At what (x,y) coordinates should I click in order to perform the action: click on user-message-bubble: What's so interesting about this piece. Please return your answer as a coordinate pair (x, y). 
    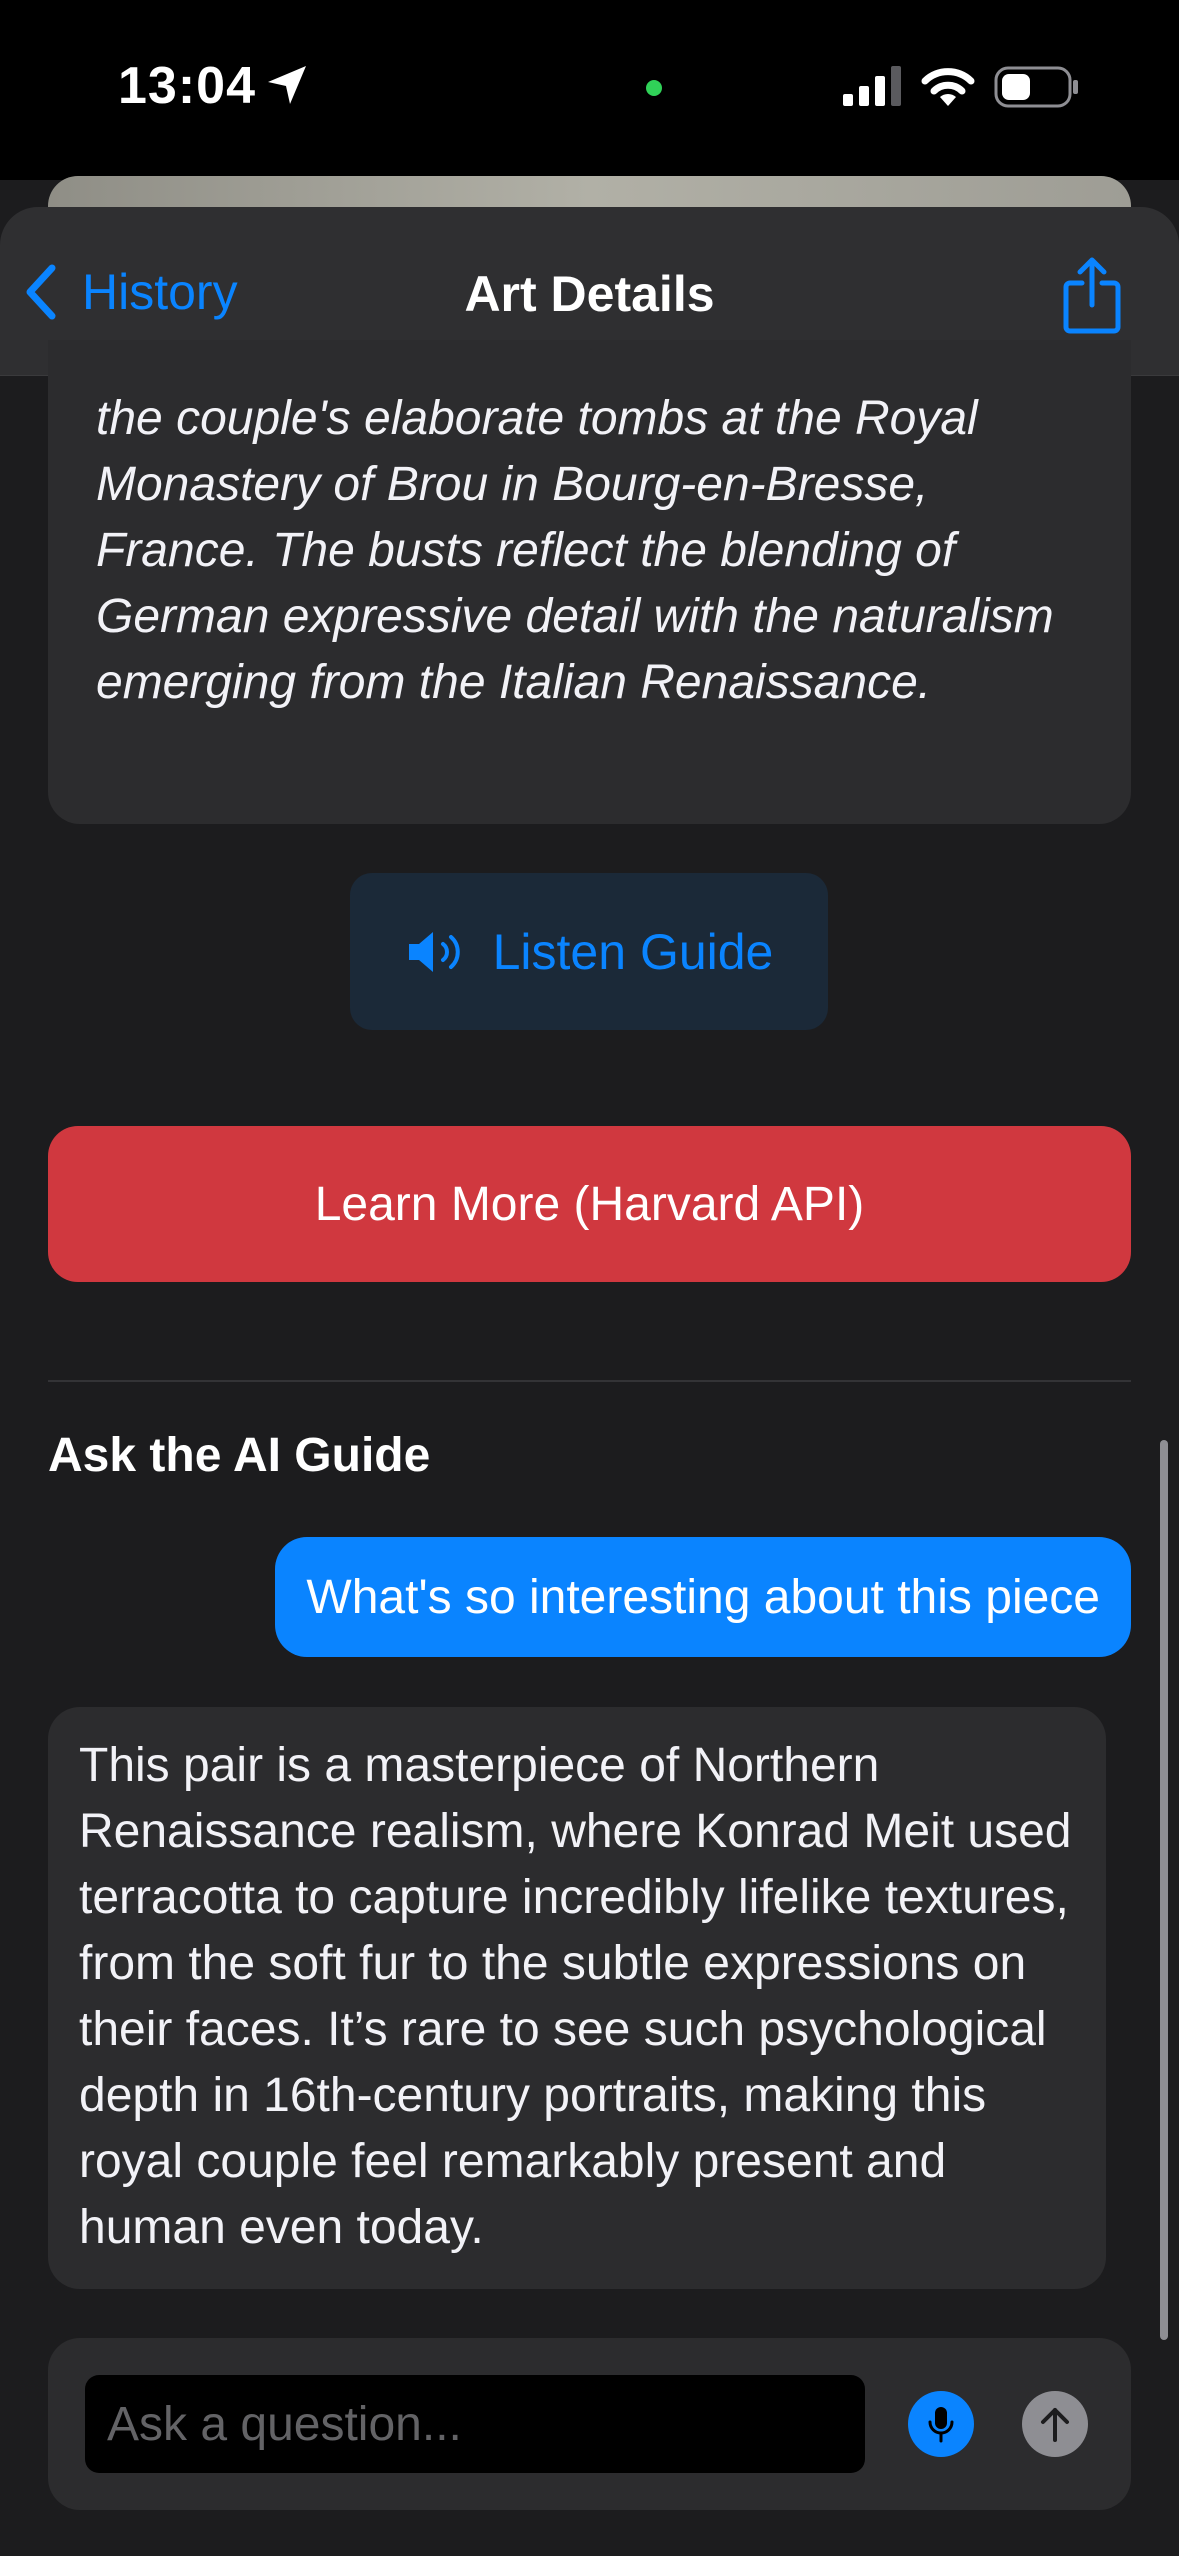
    Looking at the image, I should click on (703, 1597).